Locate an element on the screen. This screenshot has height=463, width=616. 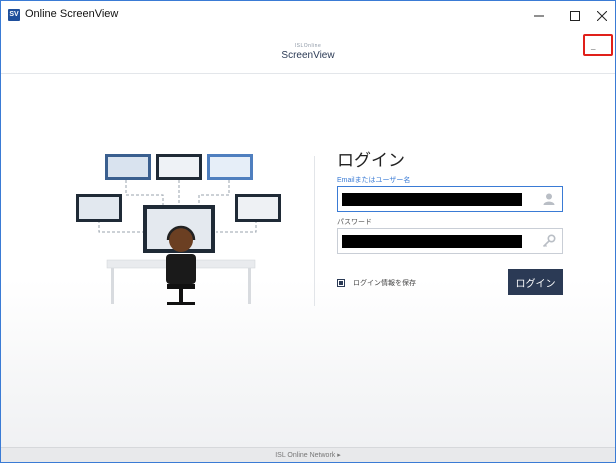
login-title: ログイン is located at coordinates (371, 160).